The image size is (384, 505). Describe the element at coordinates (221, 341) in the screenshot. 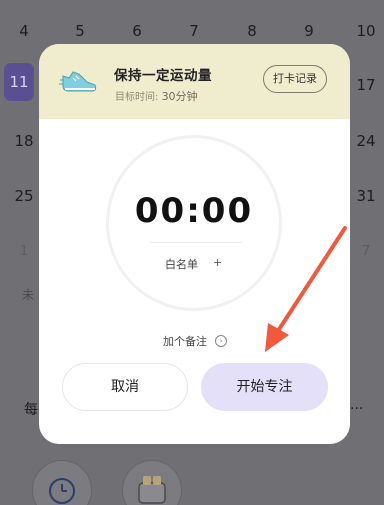

I see `chevron-right-icon: ›` at that location.